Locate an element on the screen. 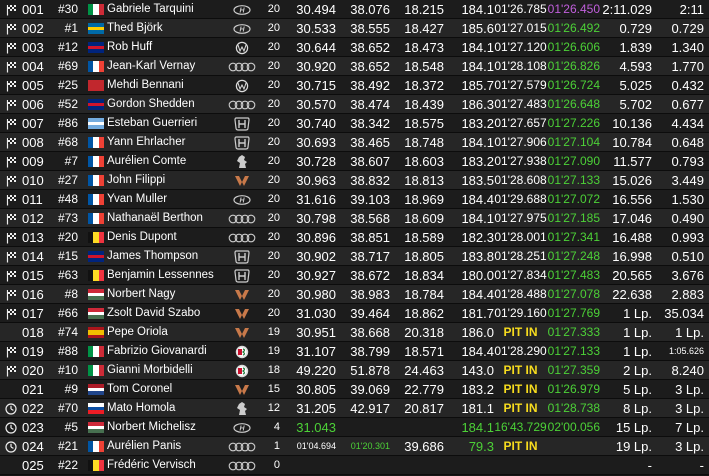 Image resolution: width=709 pixels, height=476 pixels. driver-name: Thed Björk is located at coordinates (162, 28).